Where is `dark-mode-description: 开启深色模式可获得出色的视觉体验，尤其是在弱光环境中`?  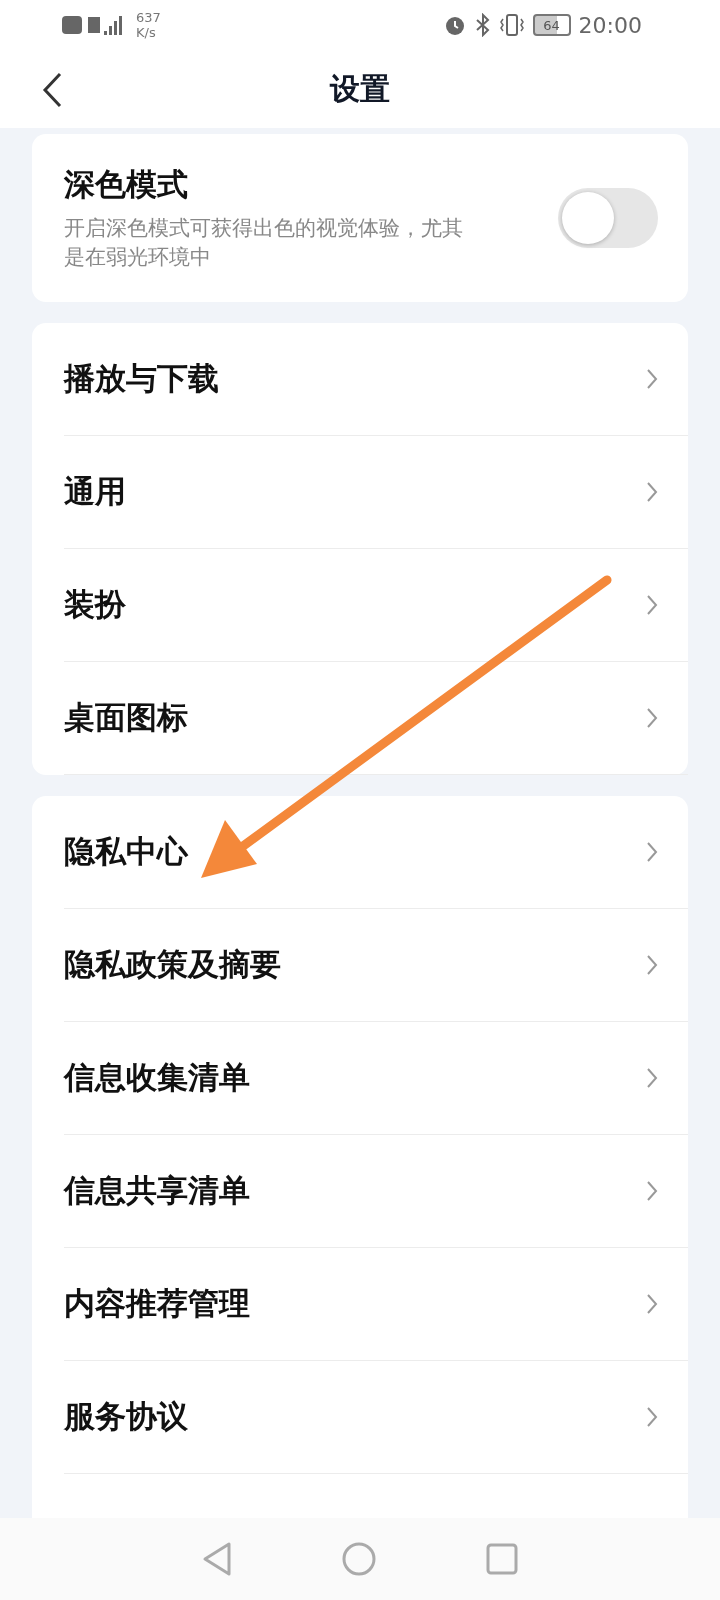
dark-mode-description: 开启深色模式可获得出色的视觉体验，尤其是在弱光环境中 is located at coordinates (264, 243).